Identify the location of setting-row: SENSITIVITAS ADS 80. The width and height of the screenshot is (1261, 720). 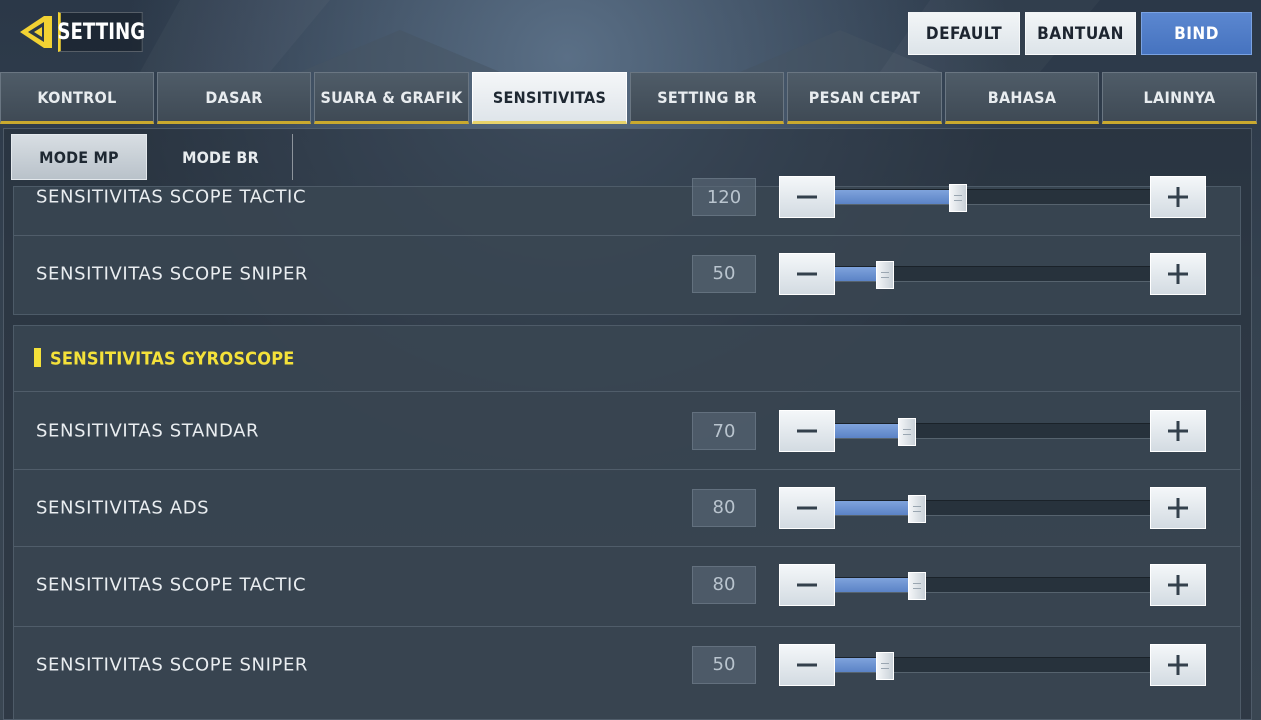
(627, 507).